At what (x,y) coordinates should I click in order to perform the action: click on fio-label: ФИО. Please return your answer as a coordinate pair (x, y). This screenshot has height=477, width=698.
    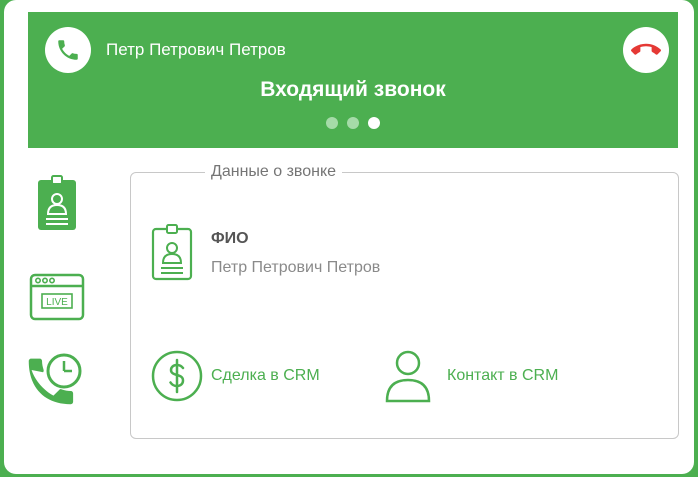
    Looking at the image, I should click on (230, 238).